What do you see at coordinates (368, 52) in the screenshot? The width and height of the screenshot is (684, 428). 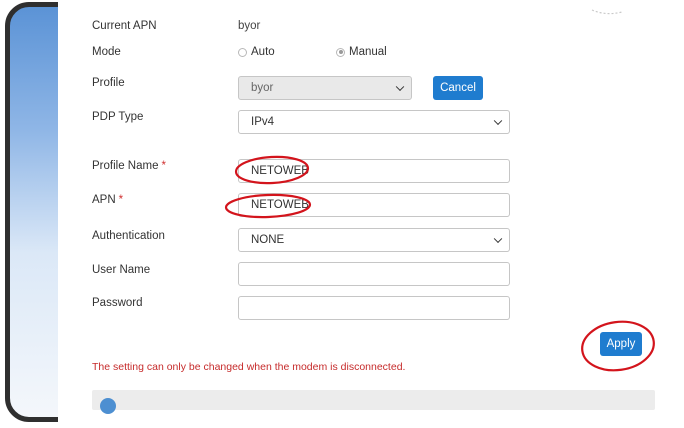 I see `radio-manual-label: Manual` at bounding box center [368, 52].